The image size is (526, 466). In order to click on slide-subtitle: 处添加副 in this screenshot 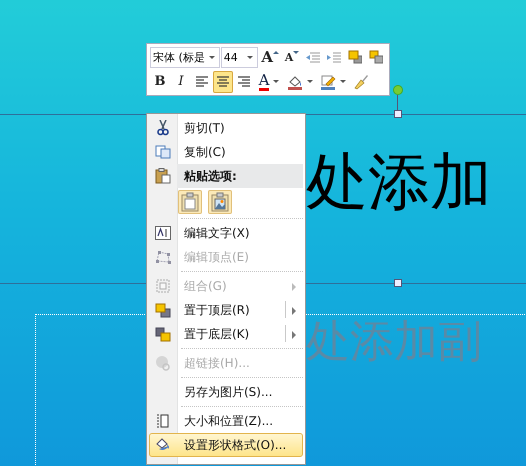, I will do `click(394, 342)`.